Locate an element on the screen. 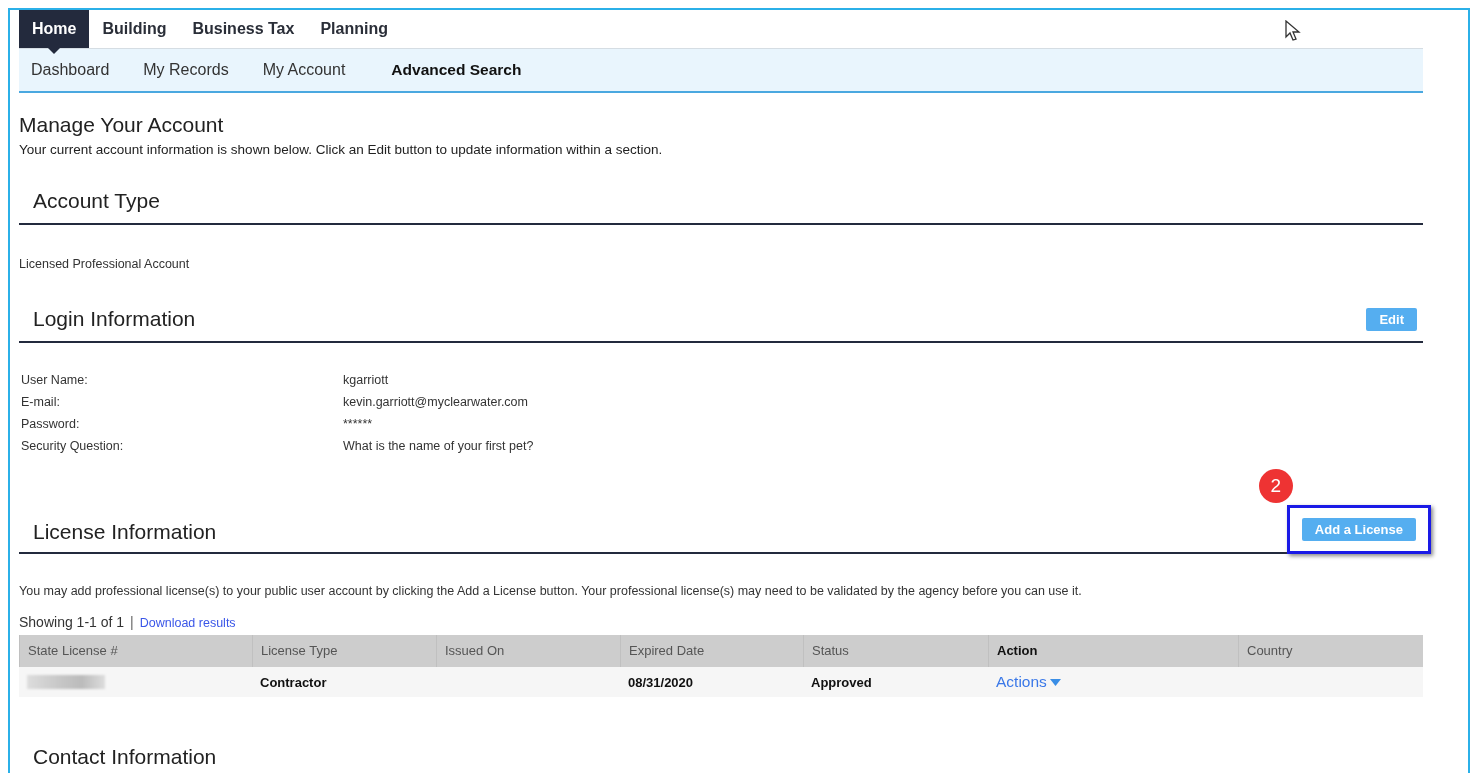  section-heading: Account Type is located at coordinates (96, 201).